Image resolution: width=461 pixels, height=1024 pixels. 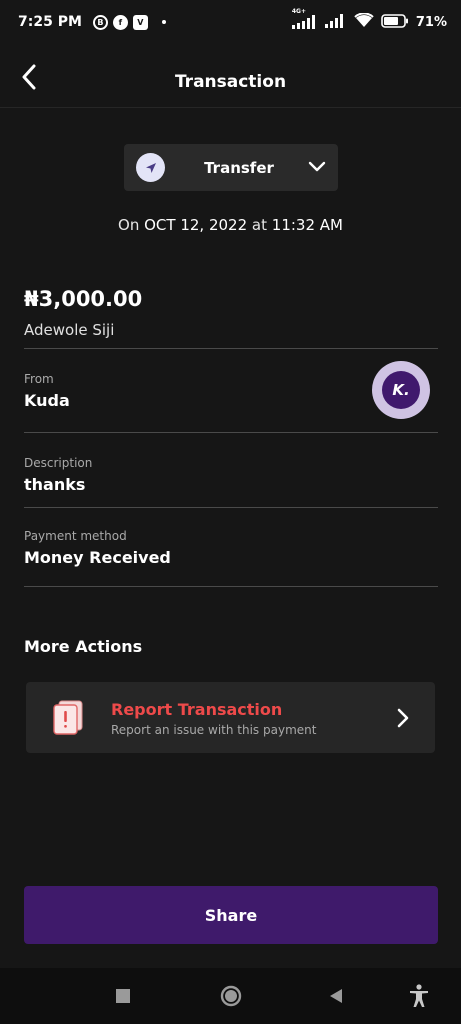 I want to click on accessibility-button, so click(x=419, y=996).